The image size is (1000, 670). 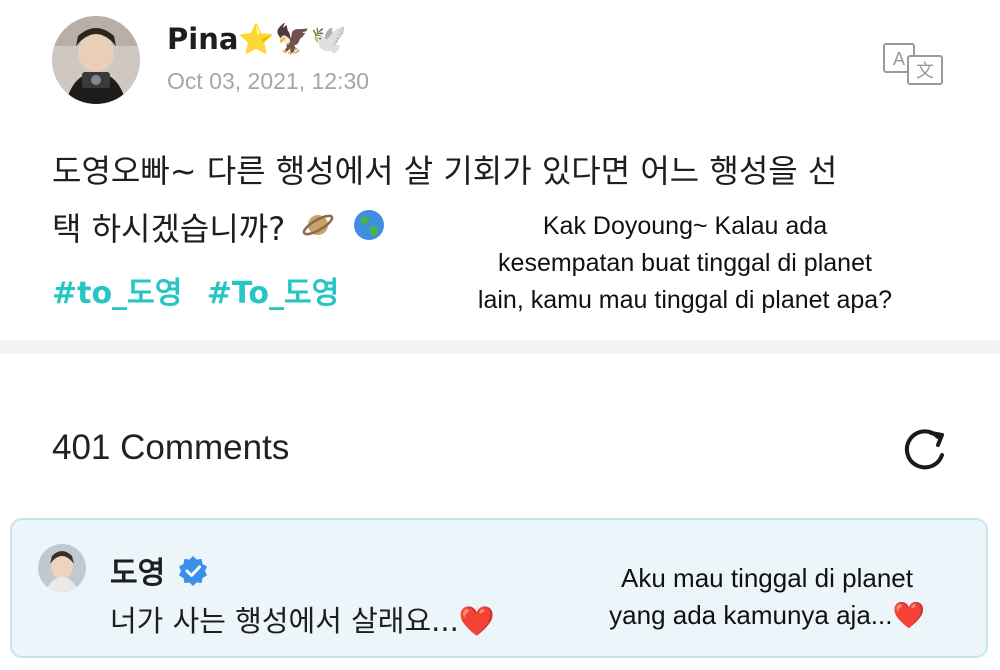 I want to click on author-name: Pina⭐🦅🕊️, so click(x=257, y=39).